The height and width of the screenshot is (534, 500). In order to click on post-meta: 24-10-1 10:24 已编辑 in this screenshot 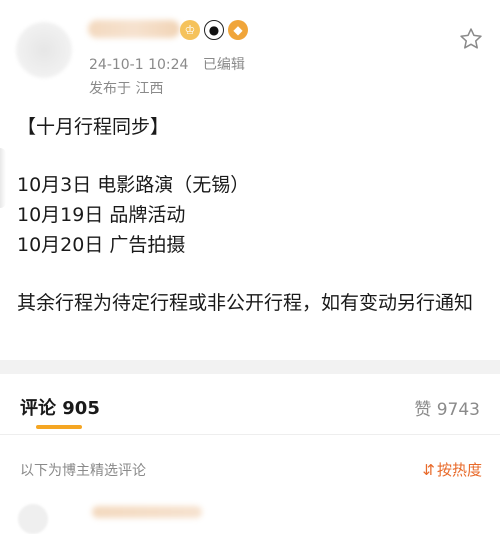, I will do `click(172, 64)`.